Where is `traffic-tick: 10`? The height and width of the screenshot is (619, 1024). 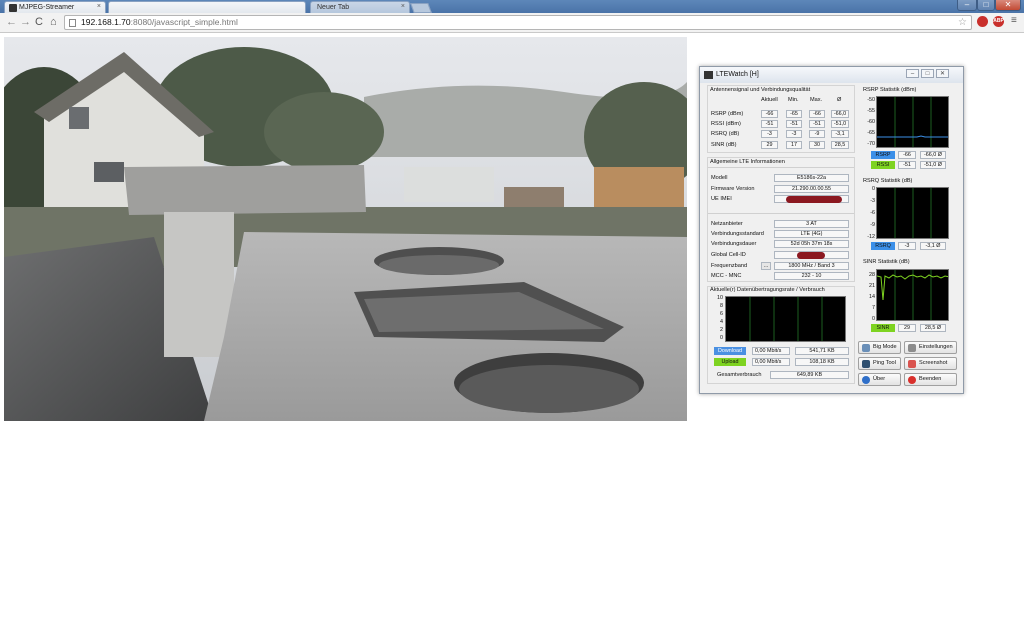 traffic-tick: 10 is located at coordinates (720, 298).